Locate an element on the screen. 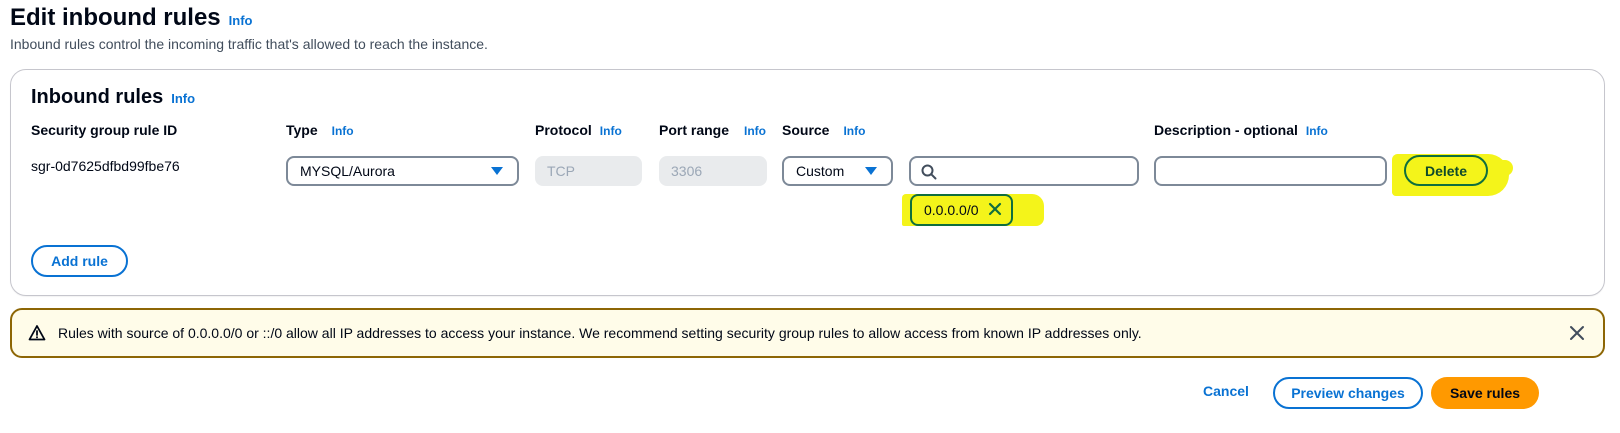 The height and width of the screenshot is (433, 1620). protocol-value: TCP is located at coordinates (561, 171).